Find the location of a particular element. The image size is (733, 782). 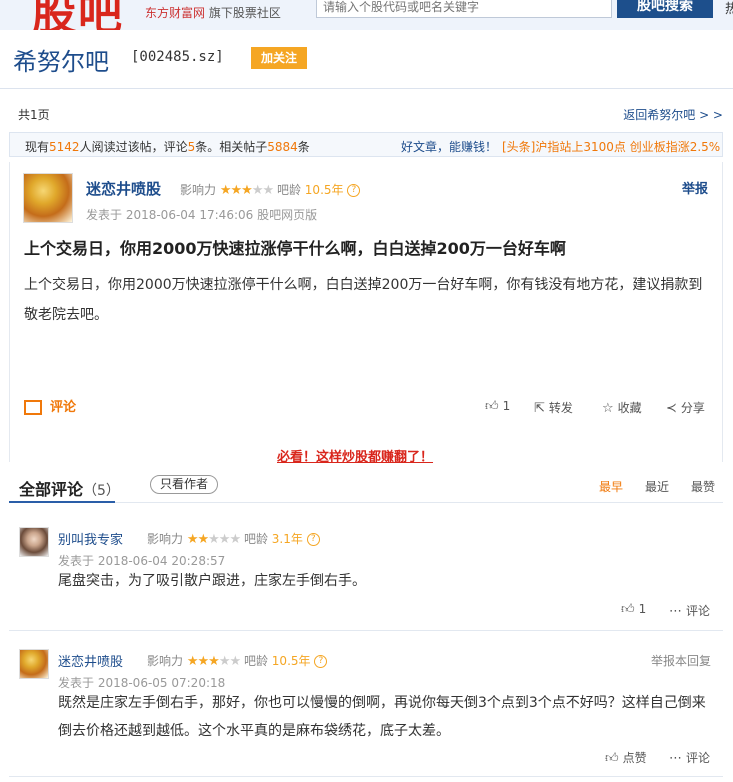

stats-mid2: 条。相关帖子 is located at coordinates (231, 147).